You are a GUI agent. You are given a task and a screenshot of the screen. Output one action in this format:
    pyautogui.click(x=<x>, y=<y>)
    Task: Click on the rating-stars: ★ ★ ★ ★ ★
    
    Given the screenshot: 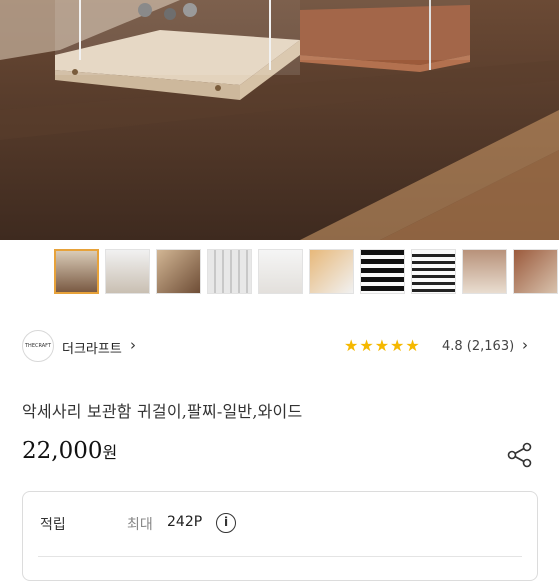 What is the action you would take?
    pyautogui.click(x=382, y=346)
    